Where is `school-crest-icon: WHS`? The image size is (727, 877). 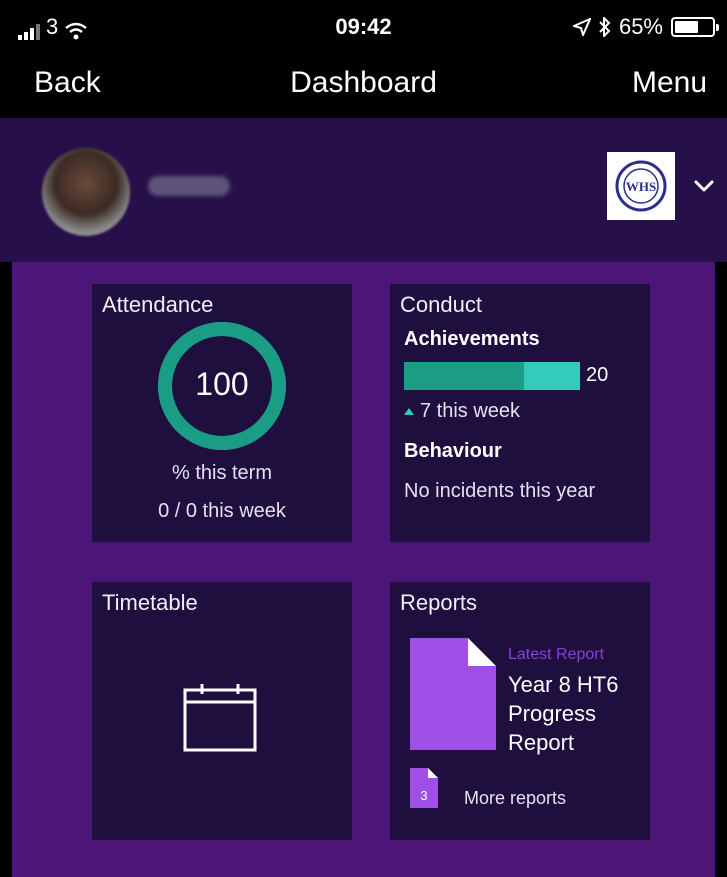 school-crest-icon: WHS is located at coordinates (641, 186).